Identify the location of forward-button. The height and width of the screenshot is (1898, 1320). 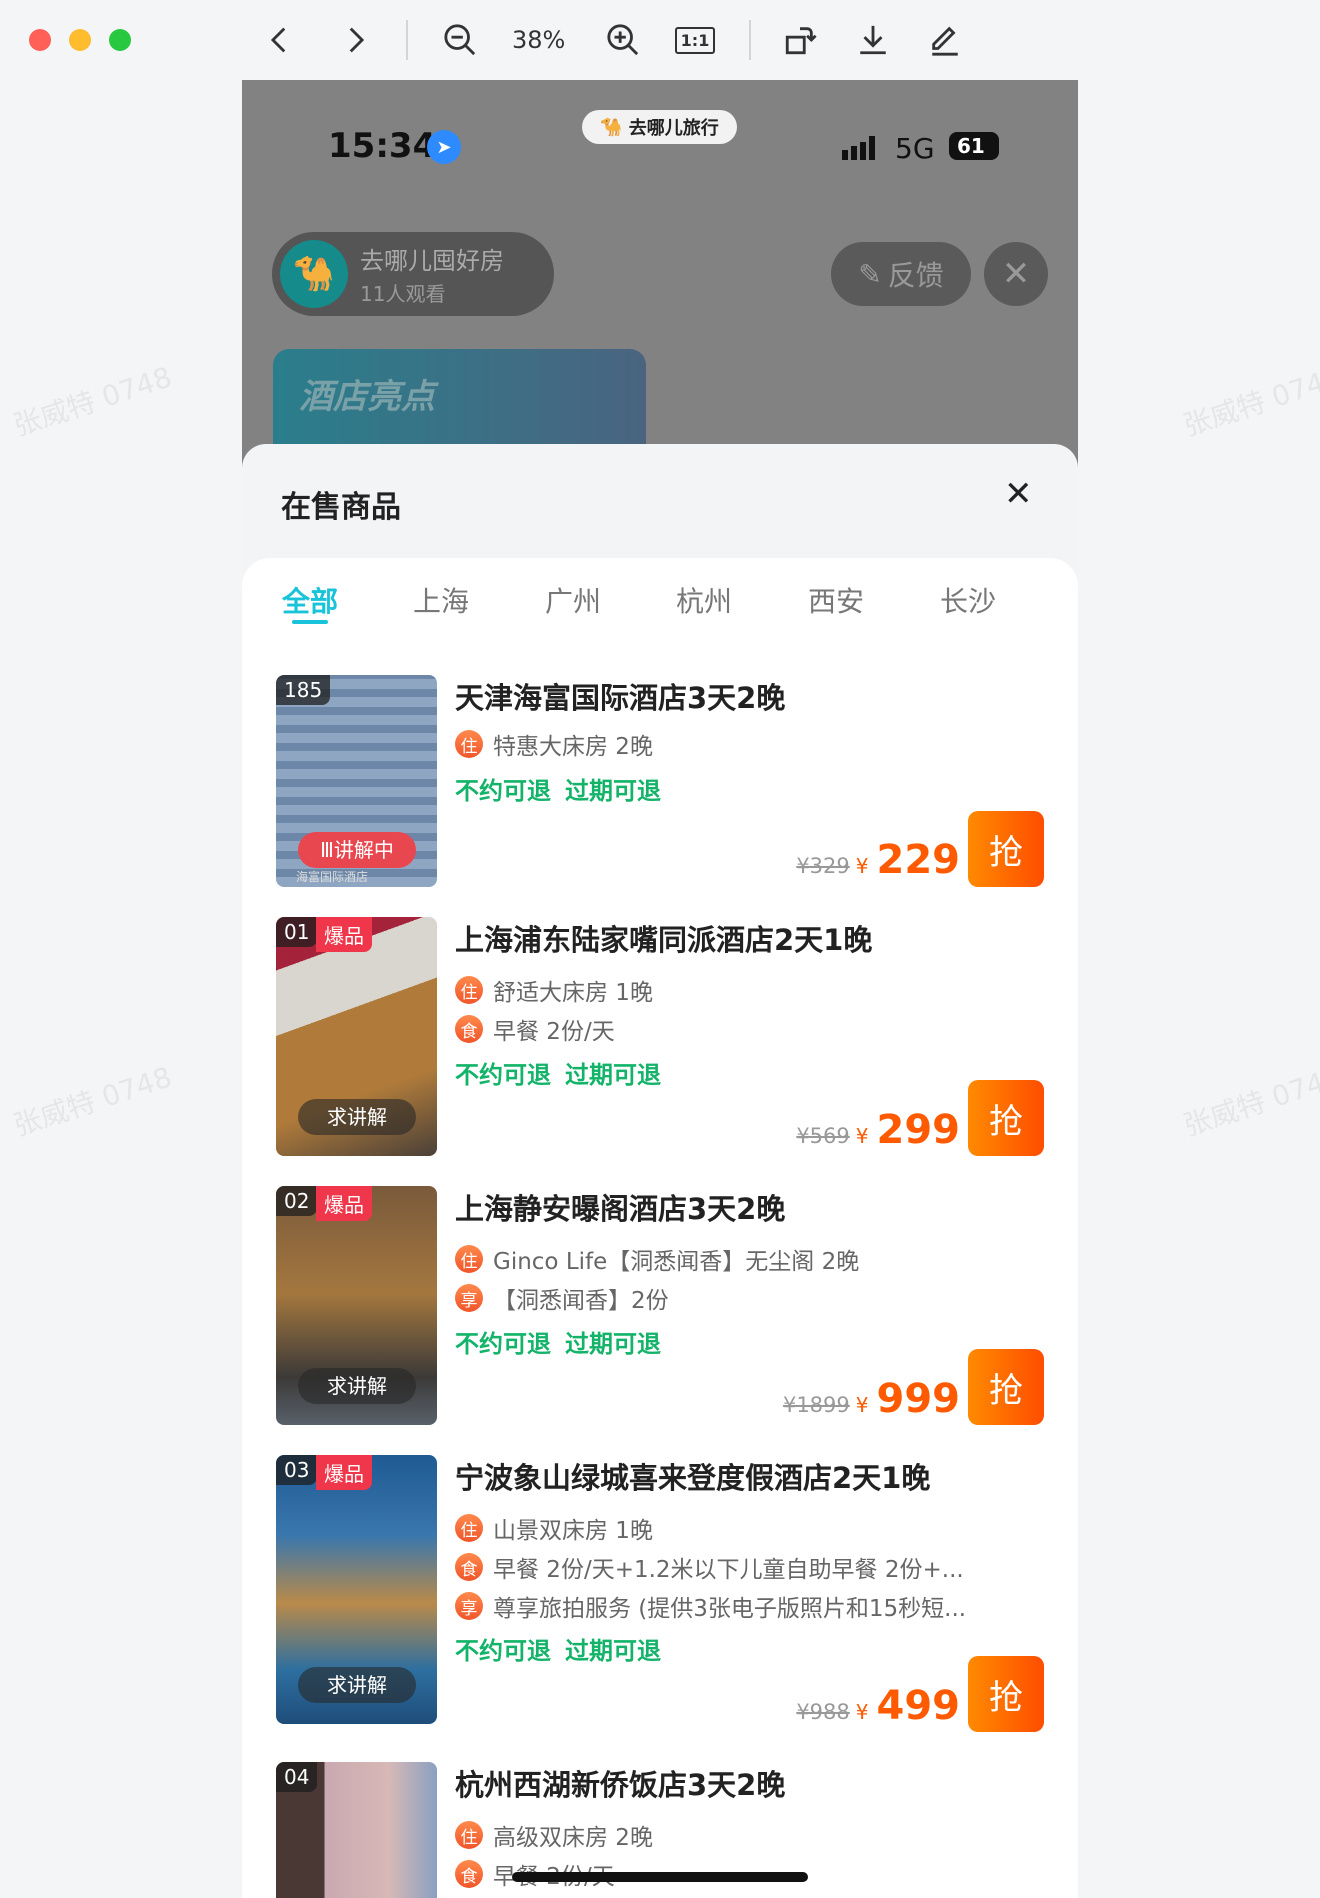
(355, 40).